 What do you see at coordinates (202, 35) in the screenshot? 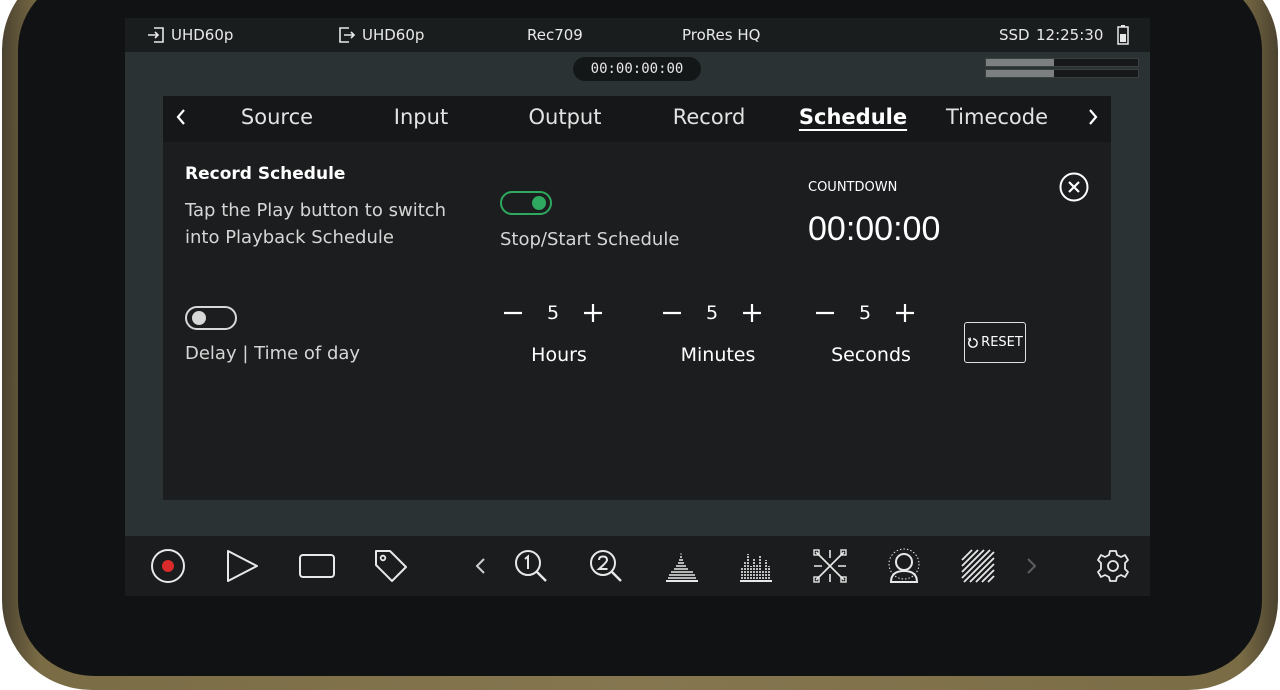
I see `input-format-text: UHD60p` at bounding box center [202, 35].